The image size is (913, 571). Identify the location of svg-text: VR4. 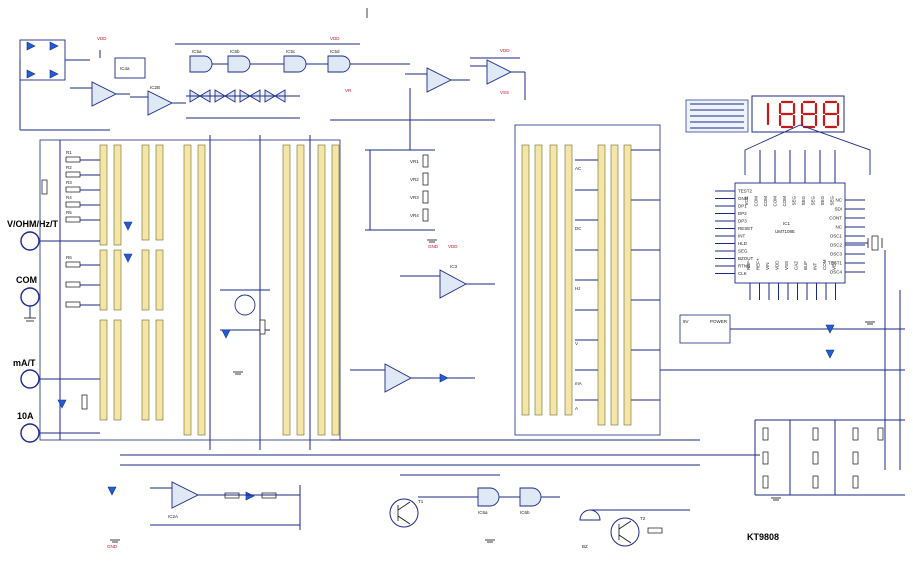
(414, 215).